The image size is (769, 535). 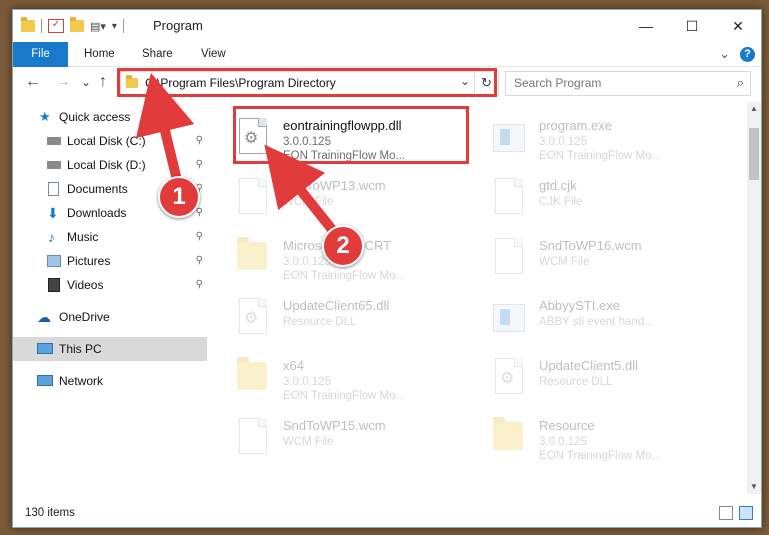 I want to click on annotation-arrows, so click(x=237, y=154).